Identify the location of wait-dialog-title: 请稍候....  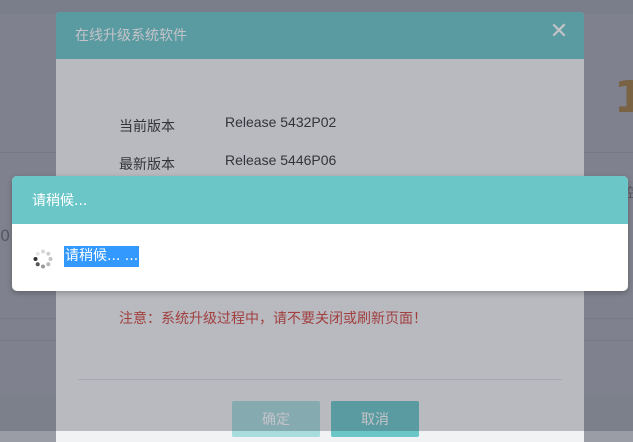
(60, 201).